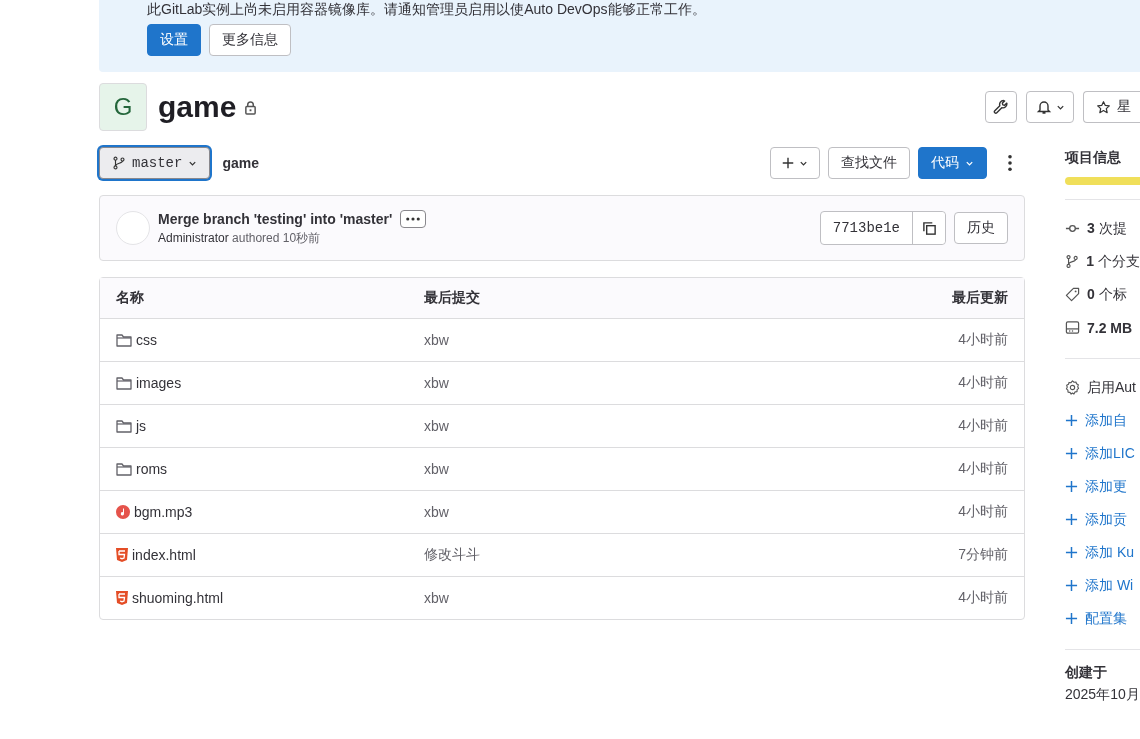 This screenshot has height=739, width=1140. I want to click on history-button: 历史, so click(981, 228).